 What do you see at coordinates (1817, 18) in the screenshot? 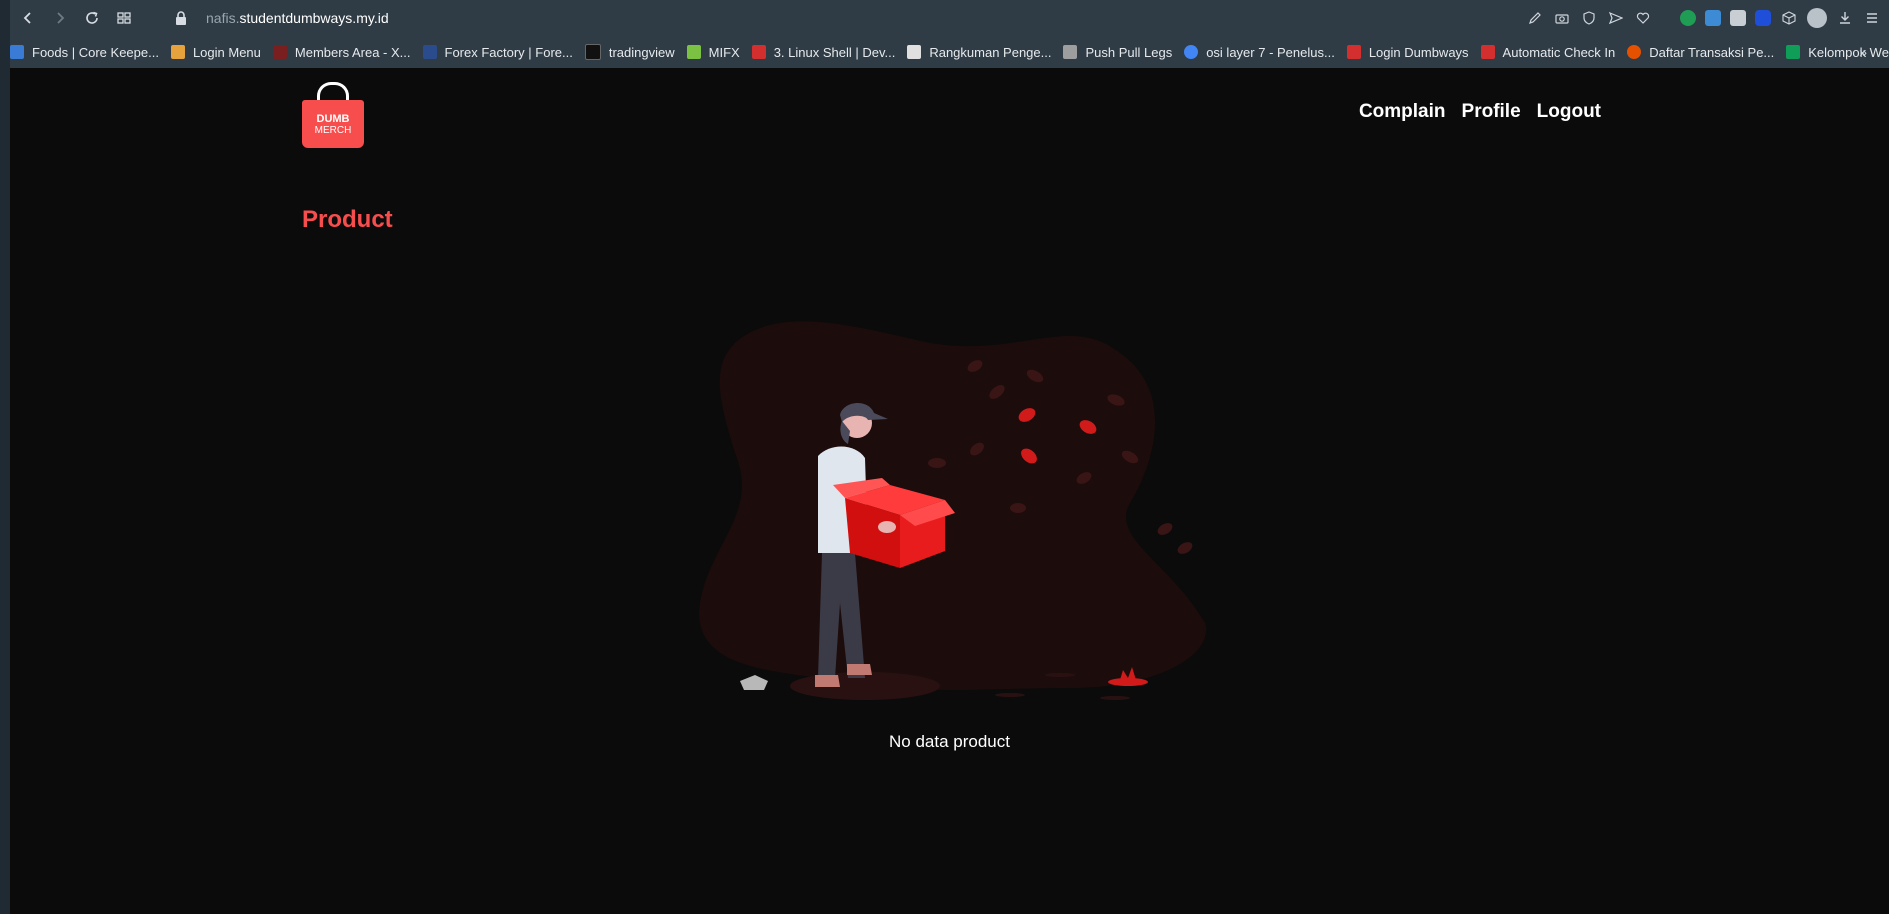
I see `profile-avatar-icon` at bounding box center [1817, 18].